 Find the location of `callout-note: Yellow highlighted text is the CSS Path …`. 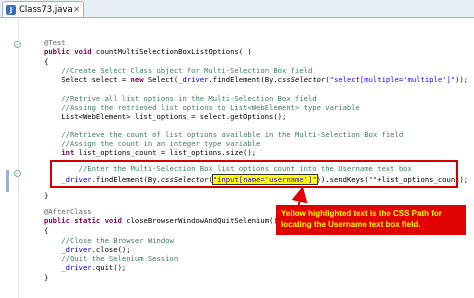

callout-note: Yellow highlighted text is the CSS Path … is located at coordinates (371, 220).